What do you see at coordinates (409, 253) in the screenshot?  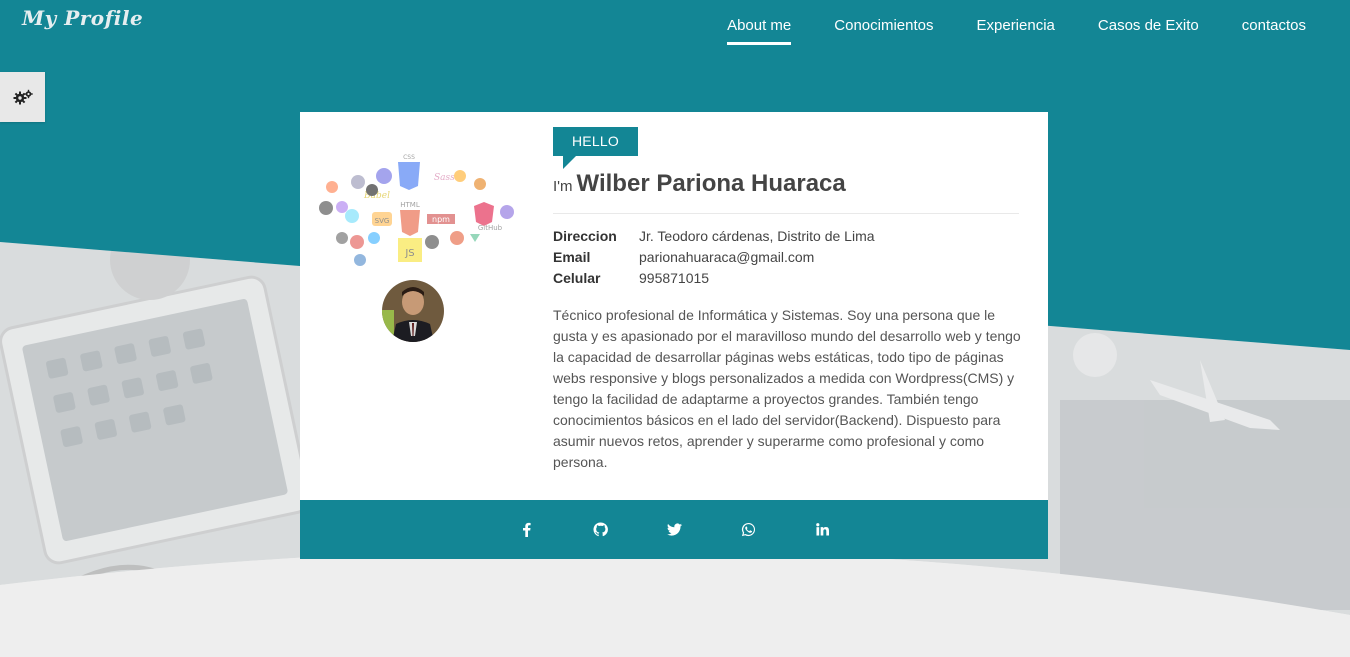 I see `js-label: JS` at bounding box center [409, 253].